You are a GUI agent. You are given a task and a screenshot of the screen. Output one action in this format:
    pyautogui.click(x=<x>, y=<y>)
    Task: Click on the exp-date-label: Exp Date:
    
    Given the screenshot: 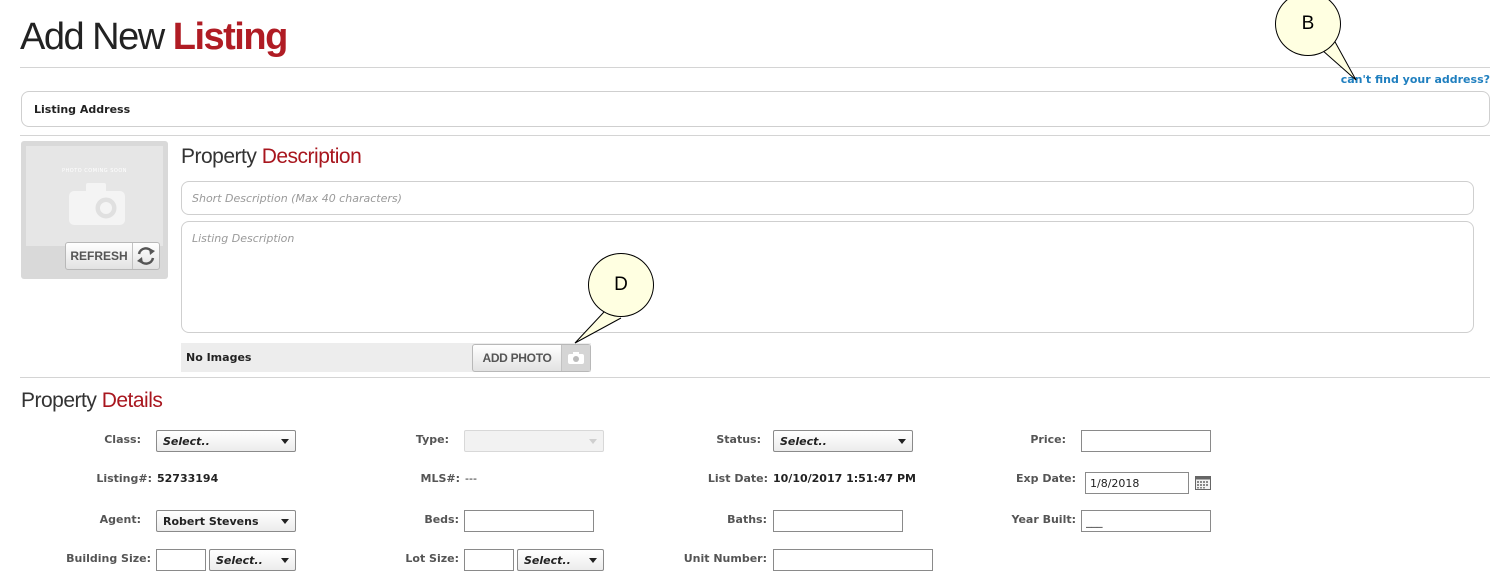 What is the action you would take?
    pyautogui.click(x=1046, y=478)
    